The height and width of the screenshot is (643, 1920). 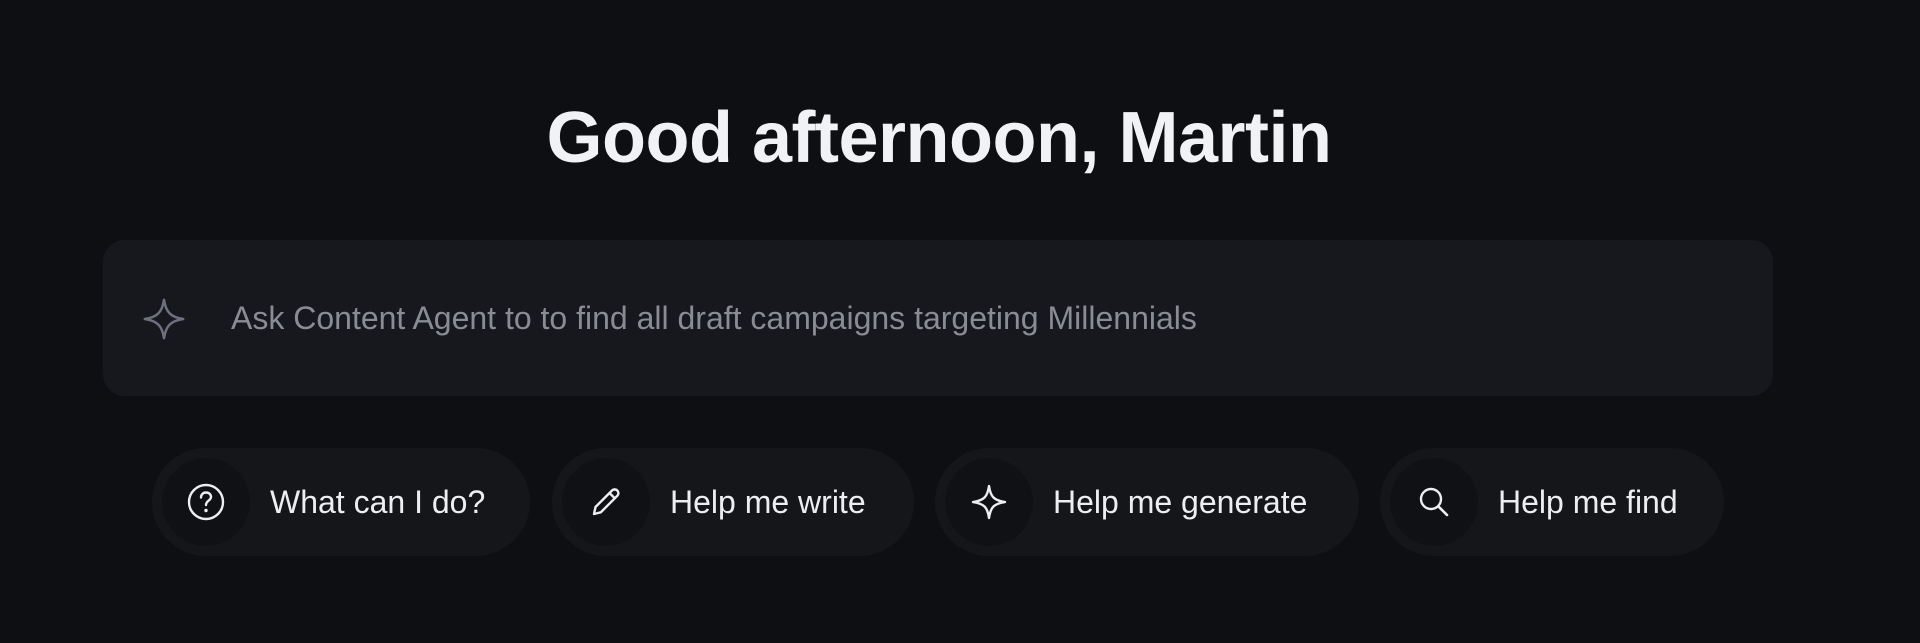 I want to click on help-me-generate-button: Help me generate, so click(x=1147, y=502).